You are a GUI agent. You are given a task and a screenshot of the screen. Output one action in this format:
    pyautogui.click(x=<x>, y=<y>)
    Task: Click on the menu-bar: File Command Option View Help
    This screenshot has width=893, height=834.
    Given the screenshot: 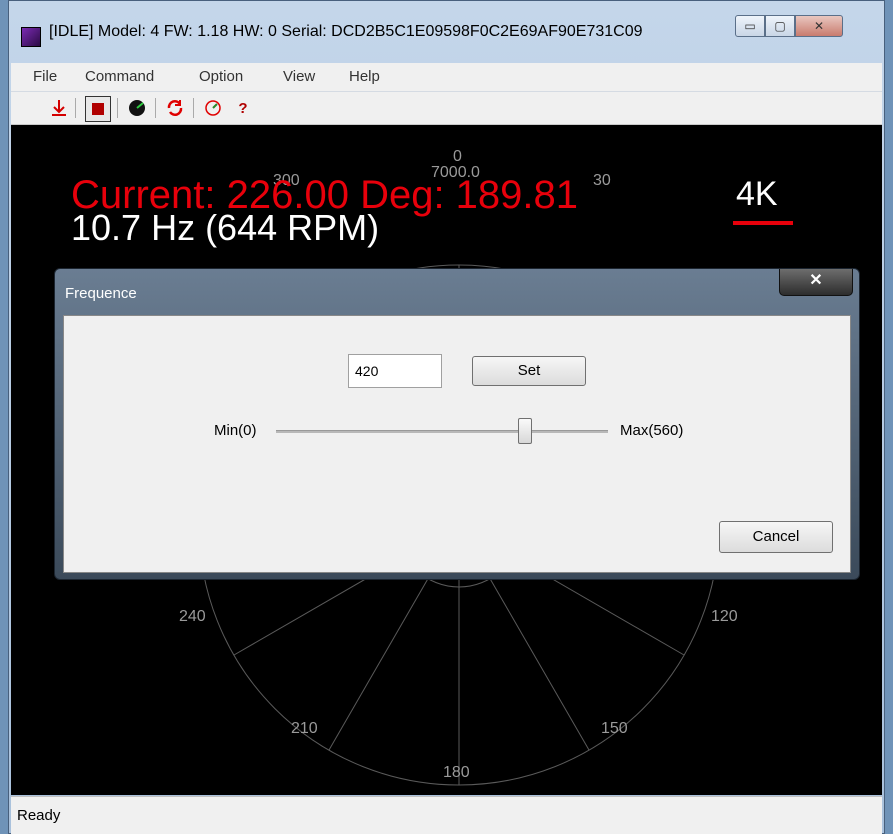 What is the action you would take?
    pyautogui.click(x=446, y=77)
    